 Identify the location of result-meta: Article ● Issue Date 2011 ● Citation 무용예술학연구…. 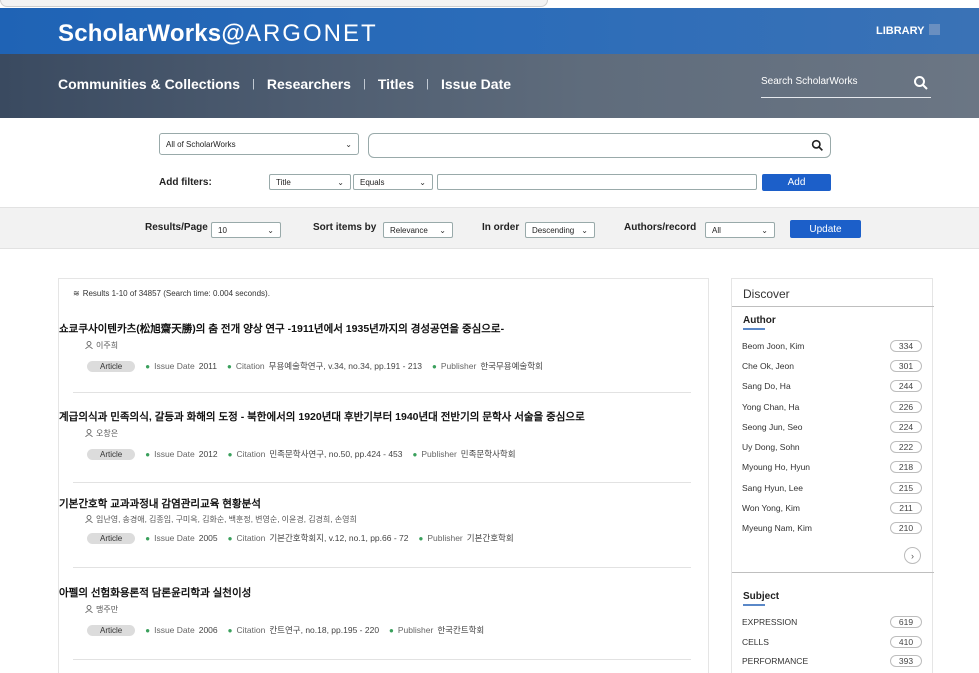
(320, 366).